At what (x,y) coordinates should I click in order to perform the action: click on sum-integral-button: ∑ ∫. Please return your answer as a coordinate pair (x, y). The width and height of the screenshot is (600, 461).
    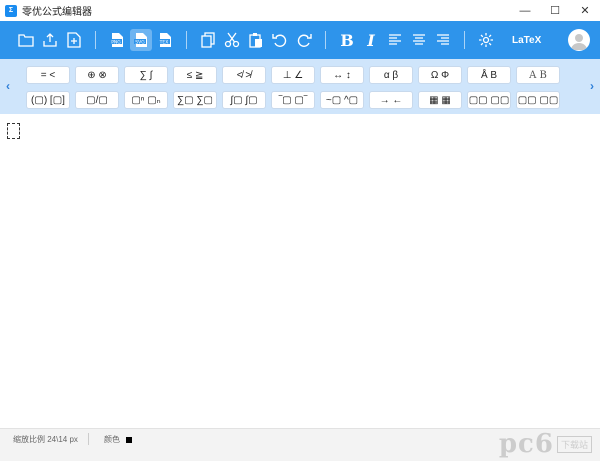
    Looking at the image, I should click on (146, 75).